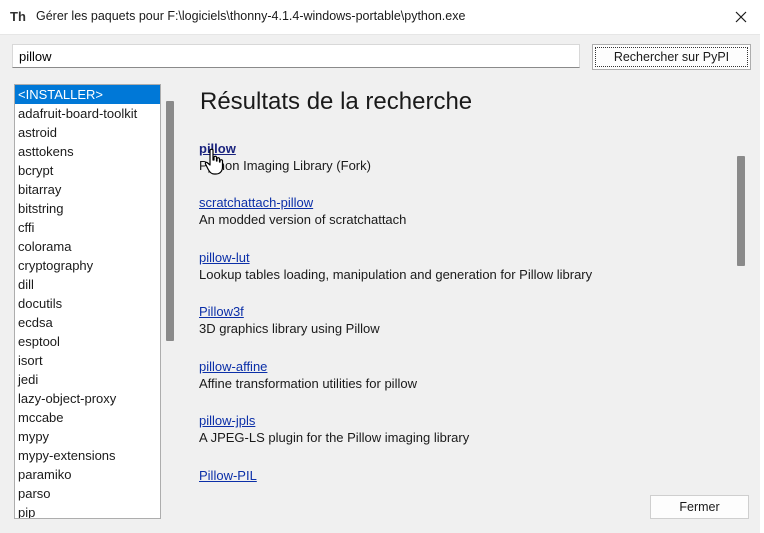 Image resolution: width=764 pixels, height=533 pixels. I want to click on result-name-link: pillow-jpls, so click(334, 420).